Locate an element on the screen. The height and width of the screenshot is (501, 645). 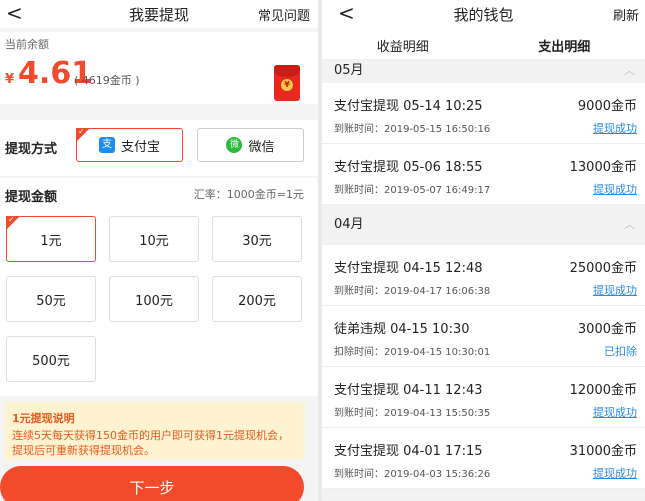
record-time: 扣除时间：2019-04-15 10:30:01 is located at coordinates (412, 352).